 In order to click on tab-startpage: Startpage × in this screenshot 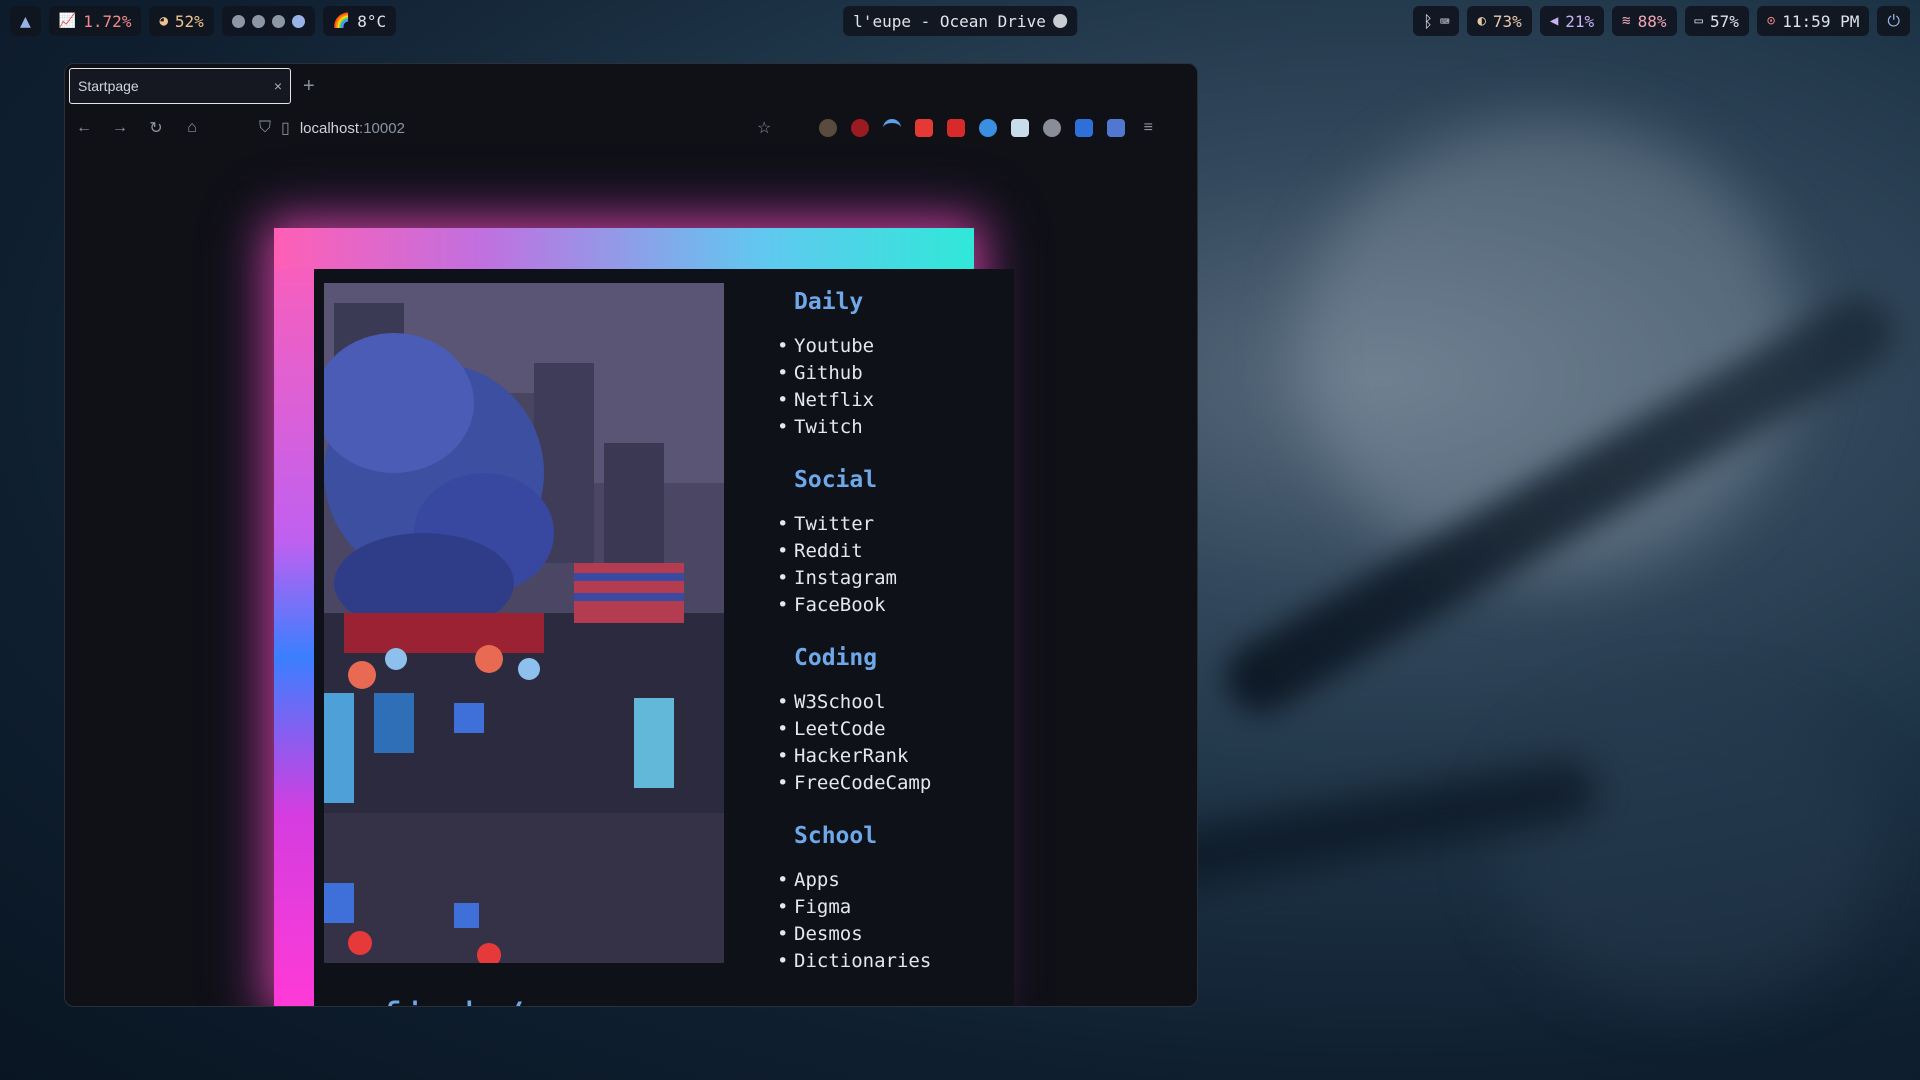, I will do `click(180, 86)`.